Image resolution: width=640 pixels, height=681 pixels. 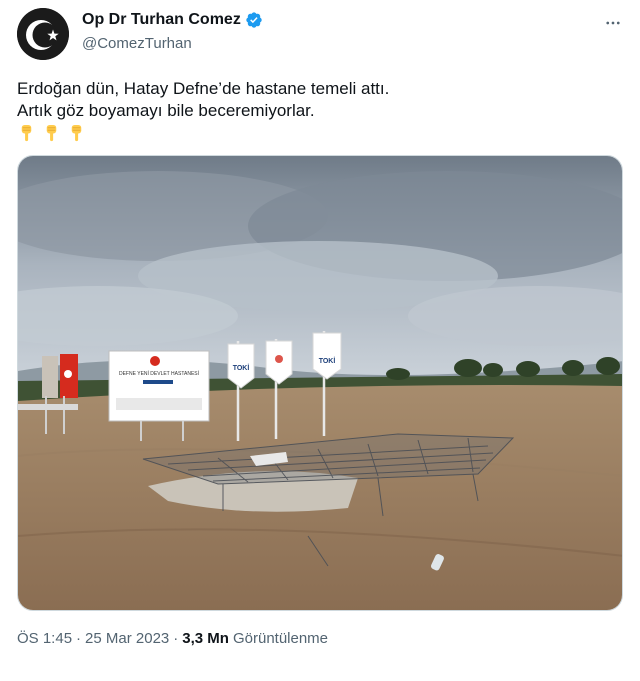 What do you see at coordinates (205, 638) in the screenshot?
I see `views-count: 3,3 Mn` at bounding box center [205, 638].